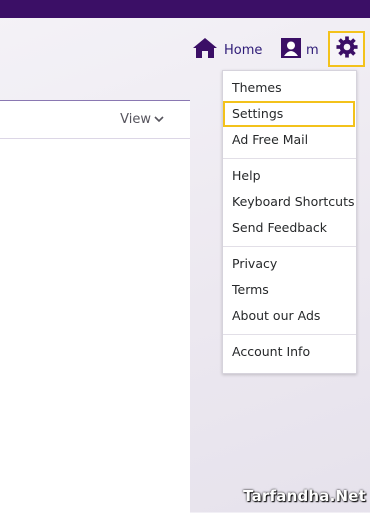  What do you see at coordinates (205, 50) in the screenshot?
I see `home-icon` at bounding box center [205, 50].